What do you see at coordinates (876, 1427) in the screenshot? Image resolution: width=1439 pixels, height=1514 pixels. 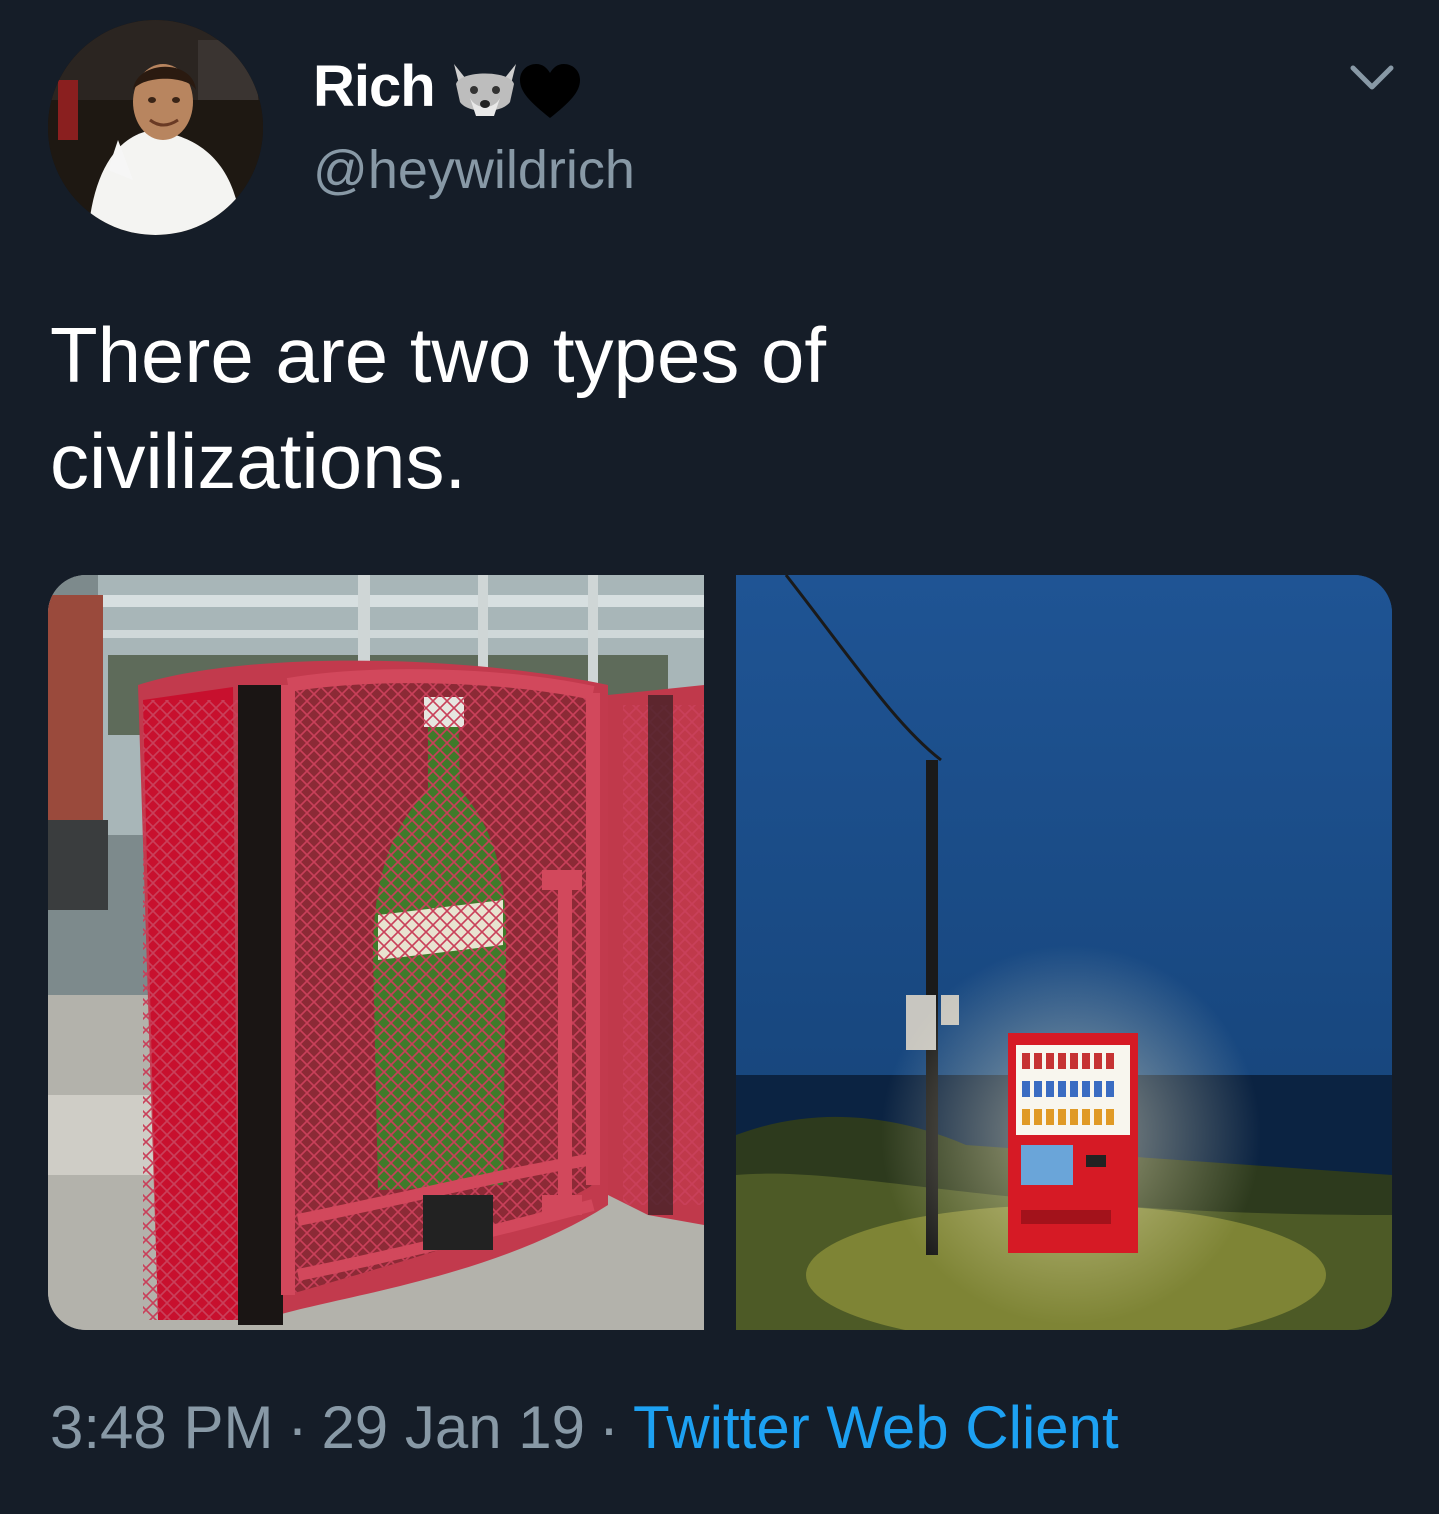 I see `tweet-source-link: Twitter Web Client` at bounding box center [876, 1427].